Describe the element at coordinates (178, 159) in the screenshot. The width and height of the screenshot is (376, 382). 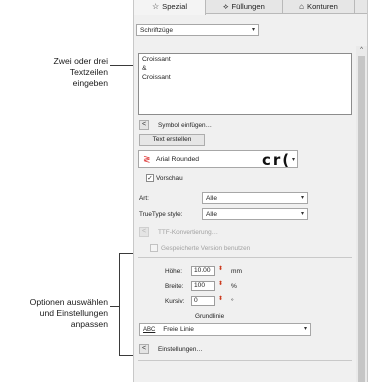
I see `font-name: Arial Rounded` at that location.